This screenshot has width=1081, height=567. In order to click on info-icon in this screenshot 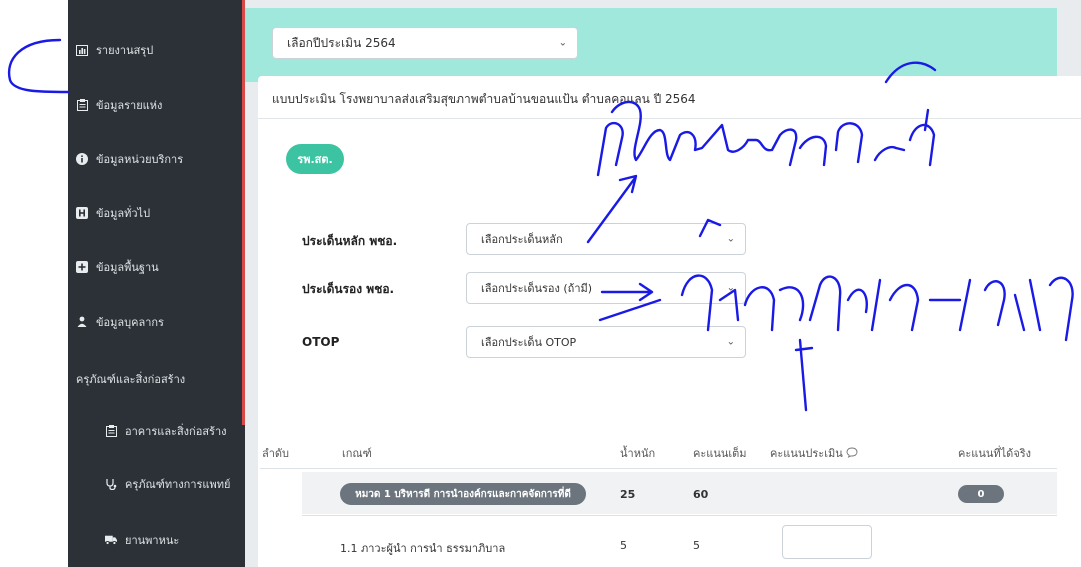, I will do `click(82, 159)`.